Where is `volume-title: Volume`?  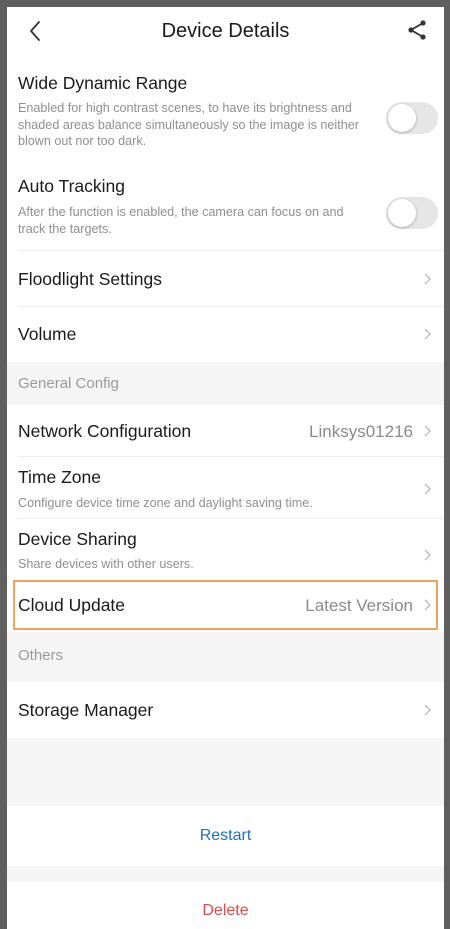 volume-title: Volume is located at coordinates (47, 334).